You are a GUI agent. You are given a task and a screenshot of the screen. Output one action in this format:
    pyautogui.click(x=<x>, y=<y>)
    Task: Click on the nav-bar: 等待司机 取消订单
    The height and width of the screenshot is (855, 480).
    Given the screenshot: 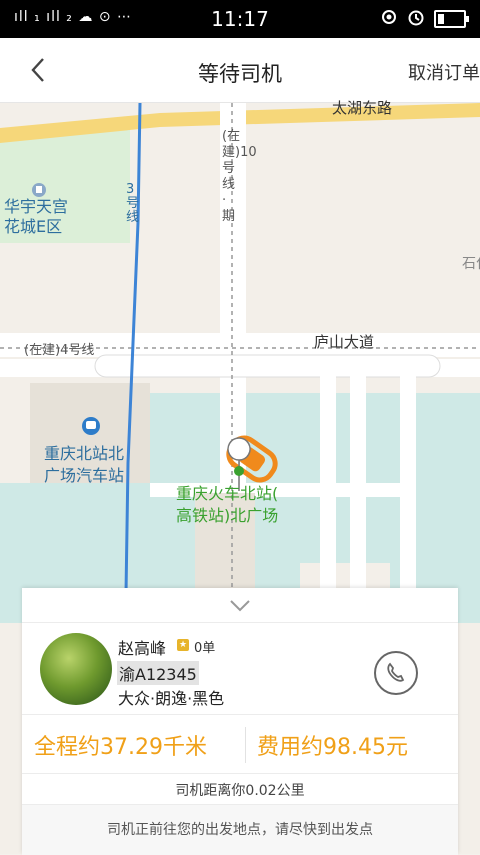 What is the action you would take?
    pyautogui.click(x=240, y=70)
    